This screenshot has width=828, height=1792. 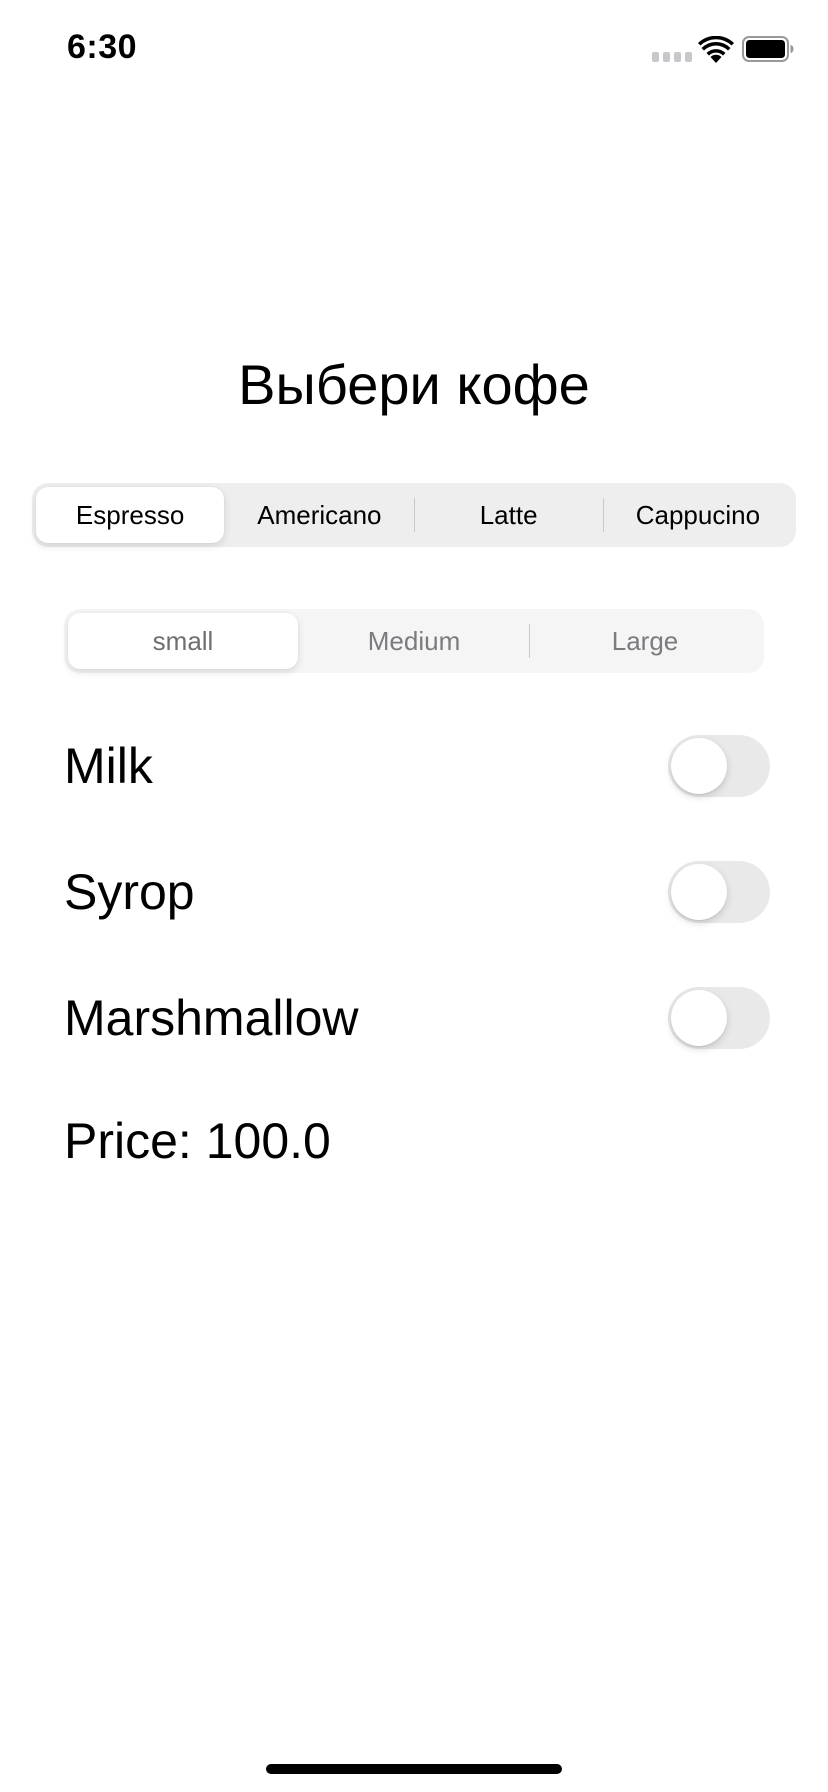 I want to click on milk-toggle, so click(x=719, y=766).